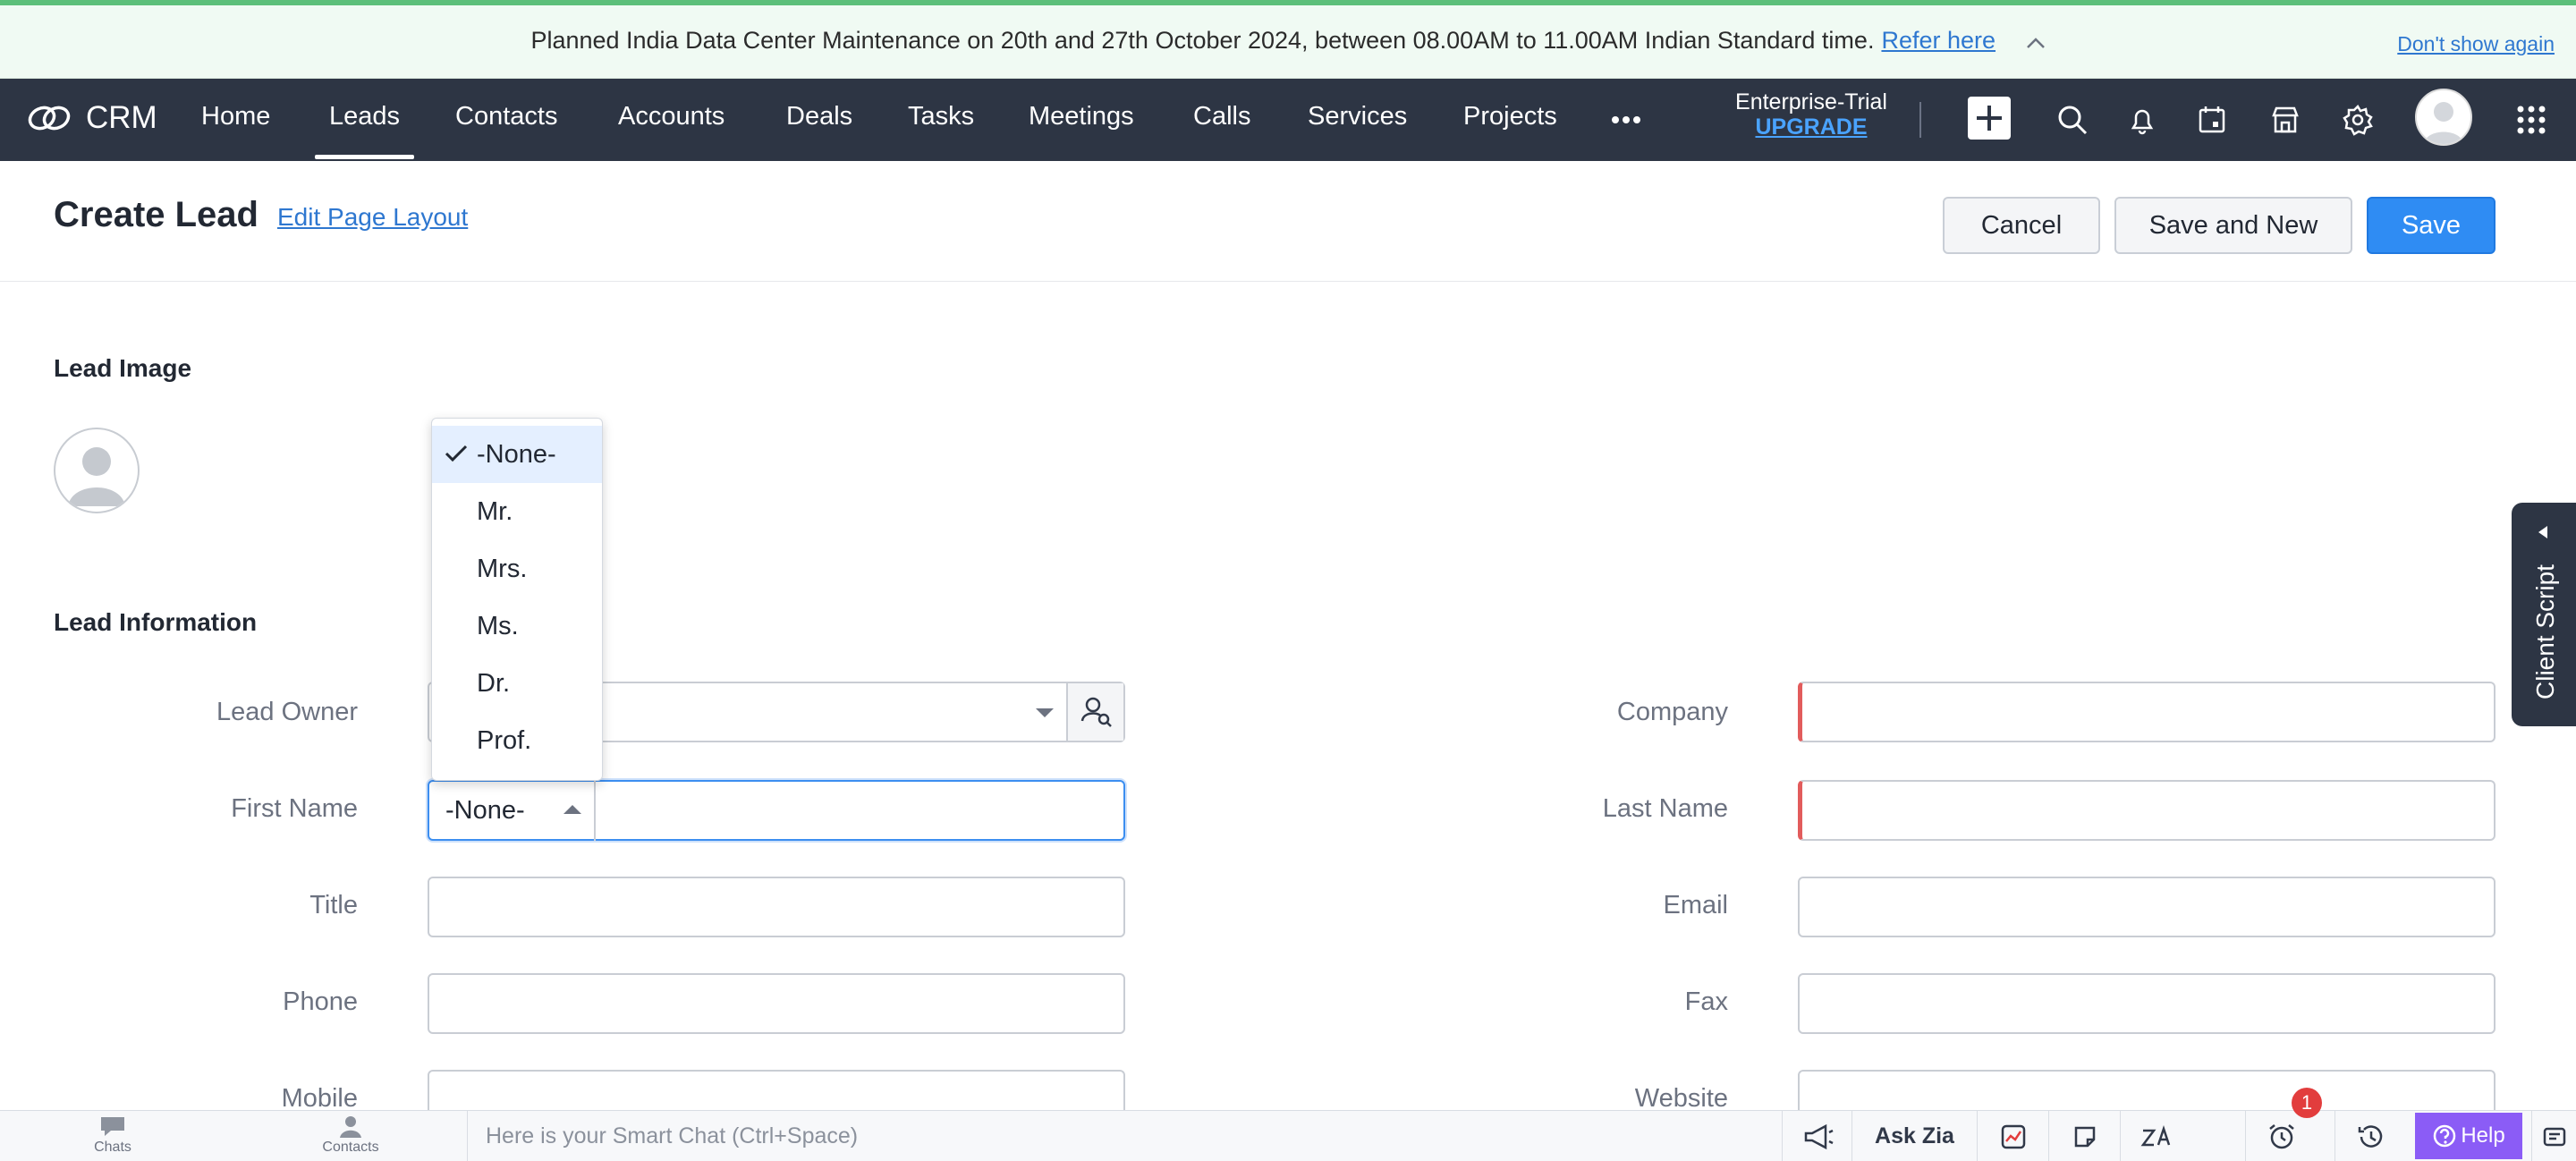  I want to click on nav-home: Home, so click(235, 117).